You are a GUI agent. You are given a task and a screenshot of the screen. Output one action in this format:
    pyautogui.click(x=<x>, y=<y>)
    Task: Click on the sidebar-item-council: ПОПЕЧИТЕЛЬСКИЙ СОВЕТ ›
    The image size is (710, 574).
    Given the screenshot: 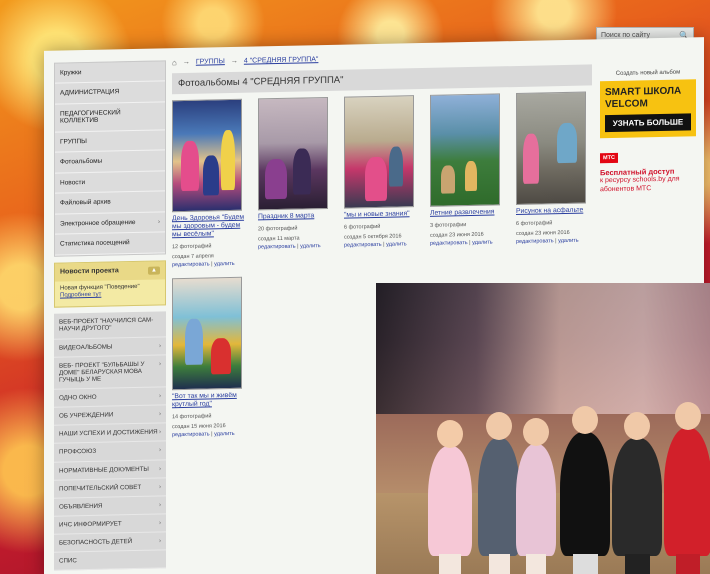 What is the action you would take?
    pyautogui.click(x=110, y=488)
    